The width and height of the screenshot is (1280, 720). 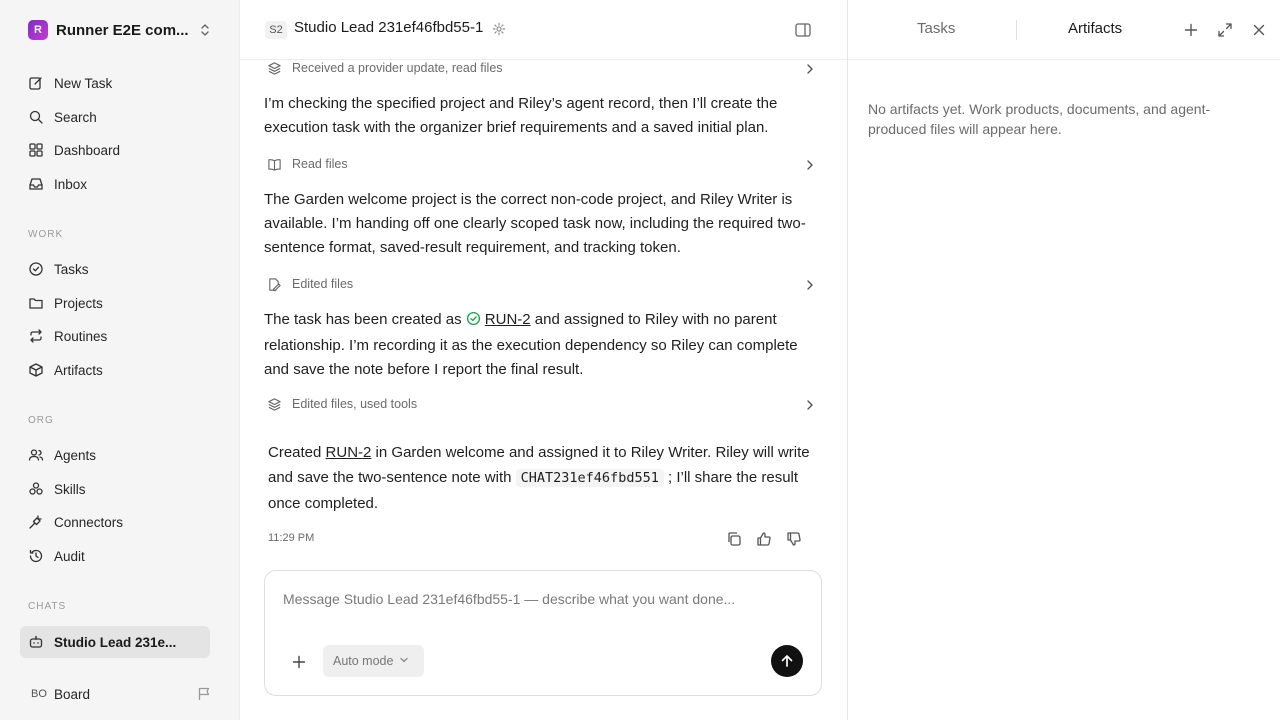 What do you see at coordinates (120, 694) in the screenshot?
I see `board-user: BO Board` at bounding box center [120, 694].